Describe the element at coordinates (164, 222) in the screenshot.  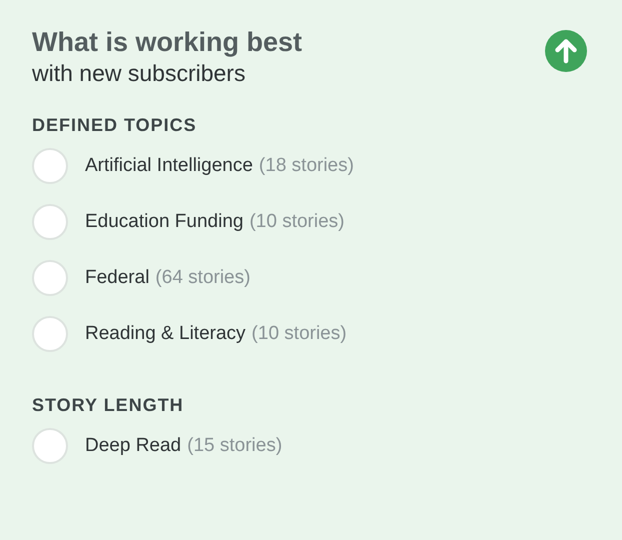
I see `option-label: Education Funding` at that location.